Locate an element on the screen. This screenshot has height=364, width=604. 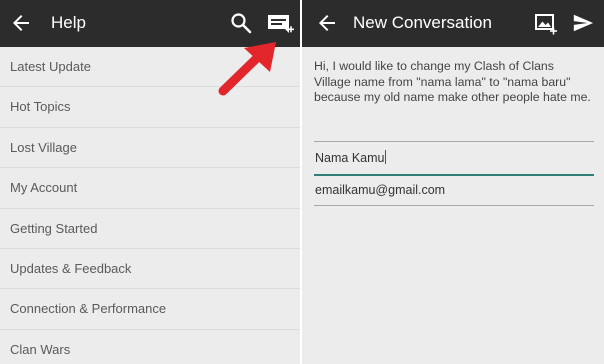
menu-item-lost-village: Lost Village is located at coordinates (150, 148).